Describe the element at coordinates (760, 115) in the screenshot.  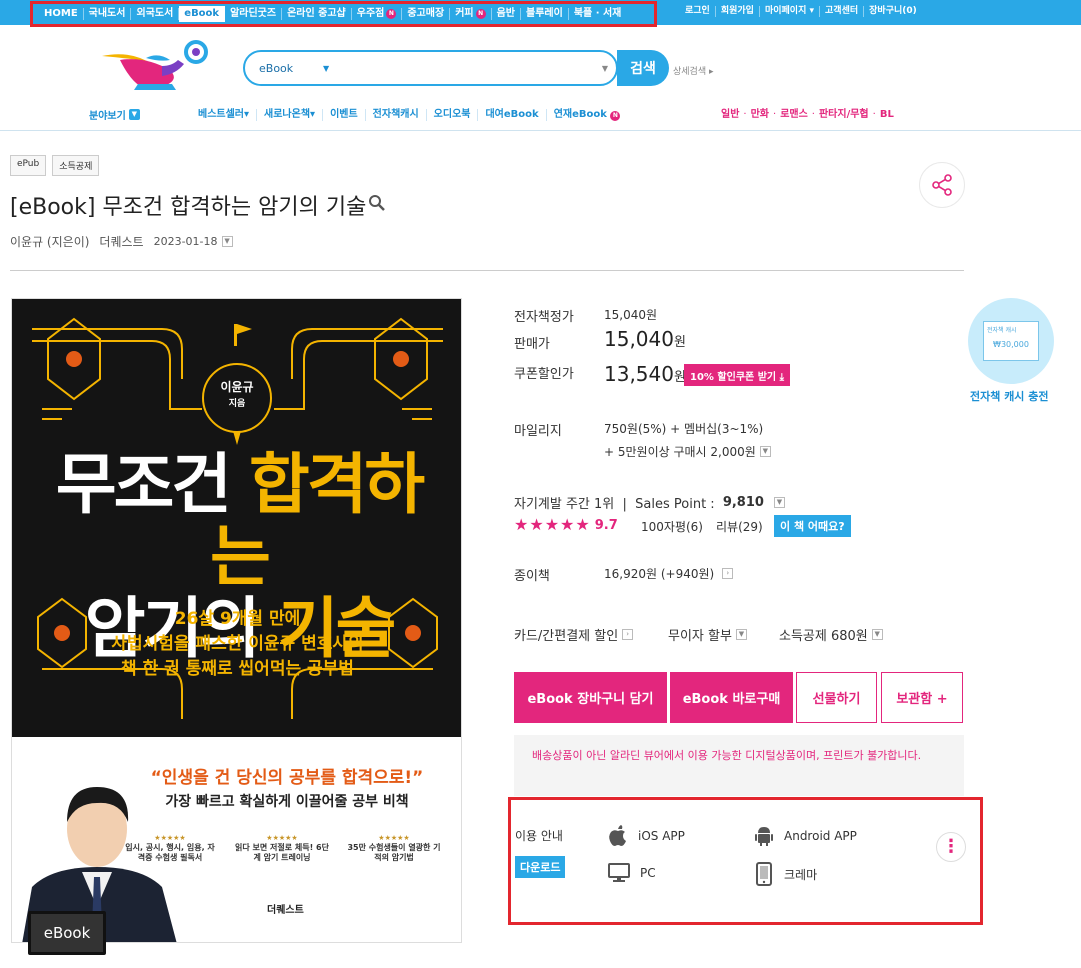
I see `genre-comics: 만화` at that location.